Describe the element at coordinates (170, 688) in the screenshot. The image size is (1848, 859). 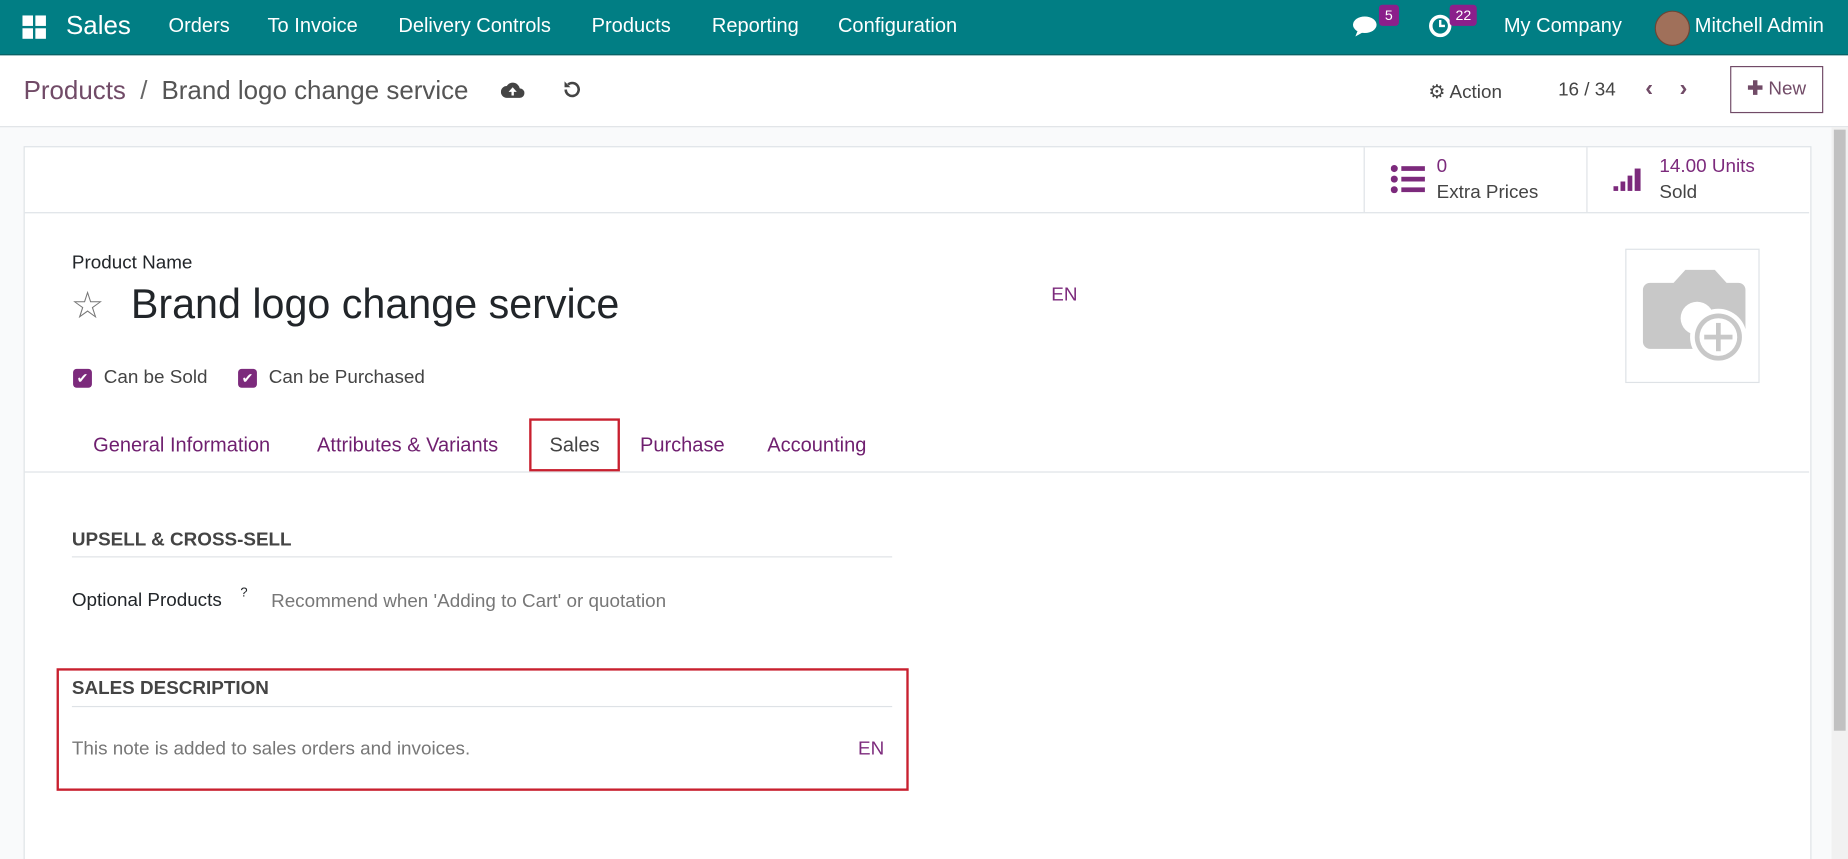
I see `sales-description-header: SALES DESCRIPTION` at that location.